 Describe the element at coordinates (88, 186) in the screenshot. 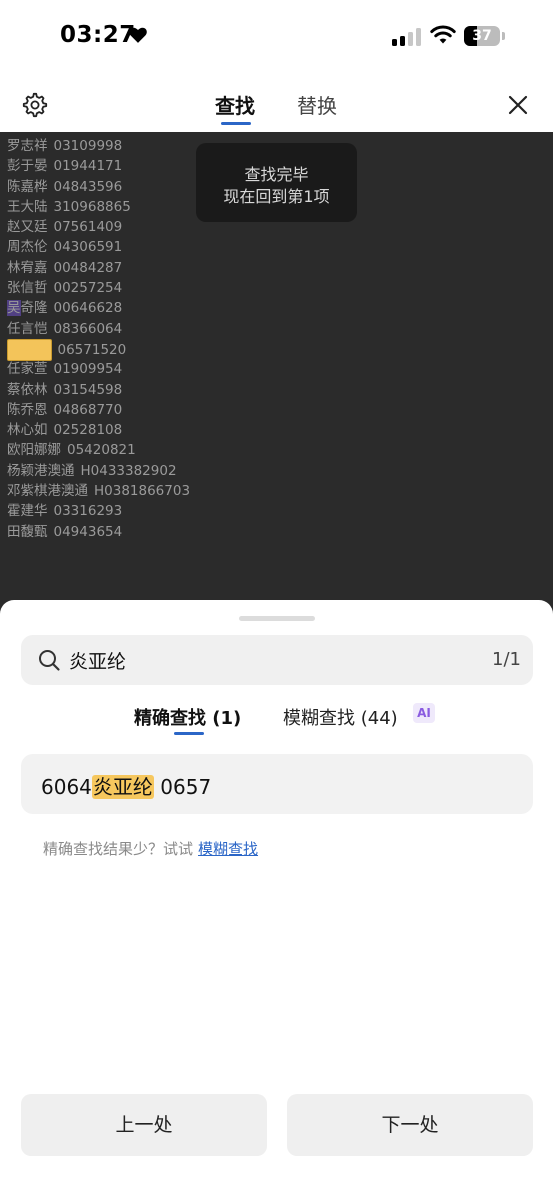

I see `person-code: 04843596` at that location.